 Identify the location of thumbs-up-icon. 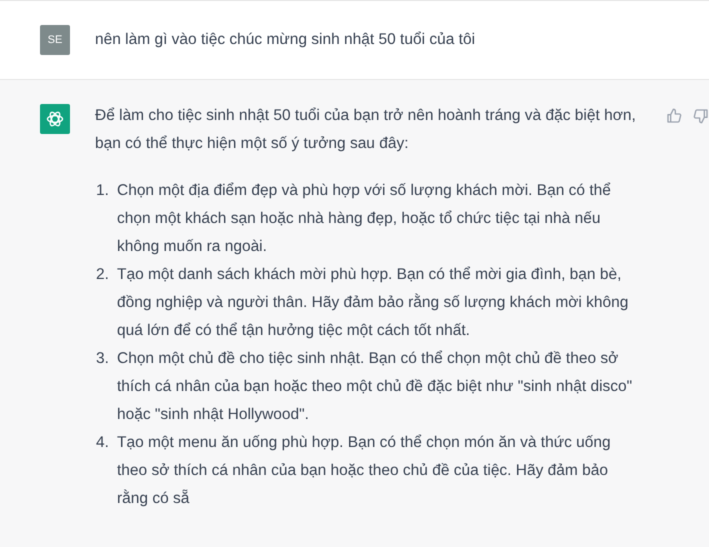
(674, 116).